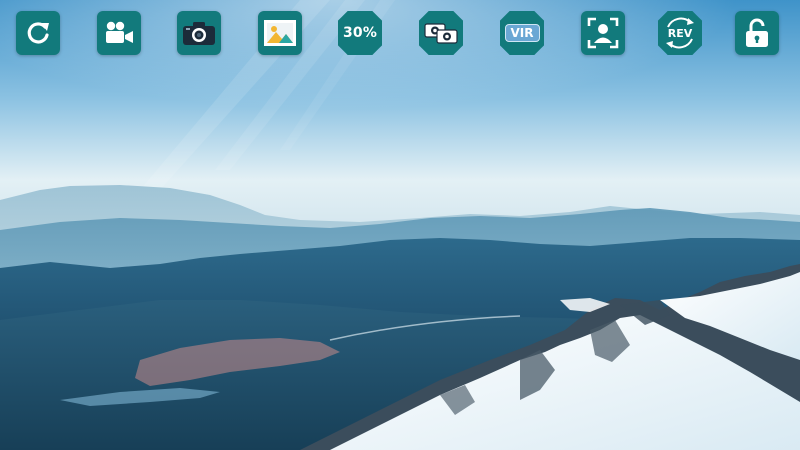  I want to click on reverse-button: REV, so click(680, 33).